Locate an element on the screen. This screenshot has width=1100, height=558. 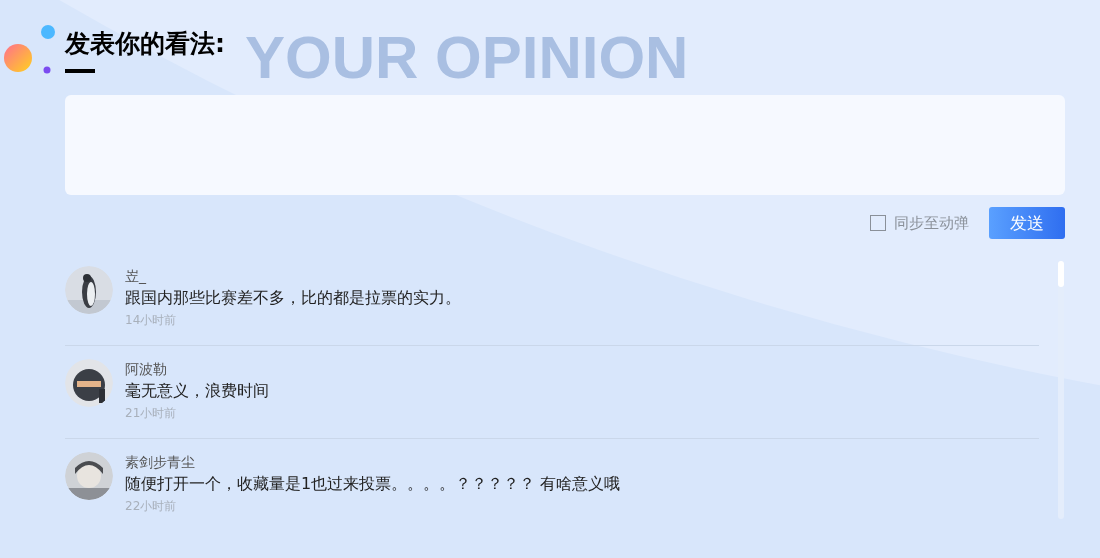
comment-time: 14小时前 is located at coordinates (151, 320).